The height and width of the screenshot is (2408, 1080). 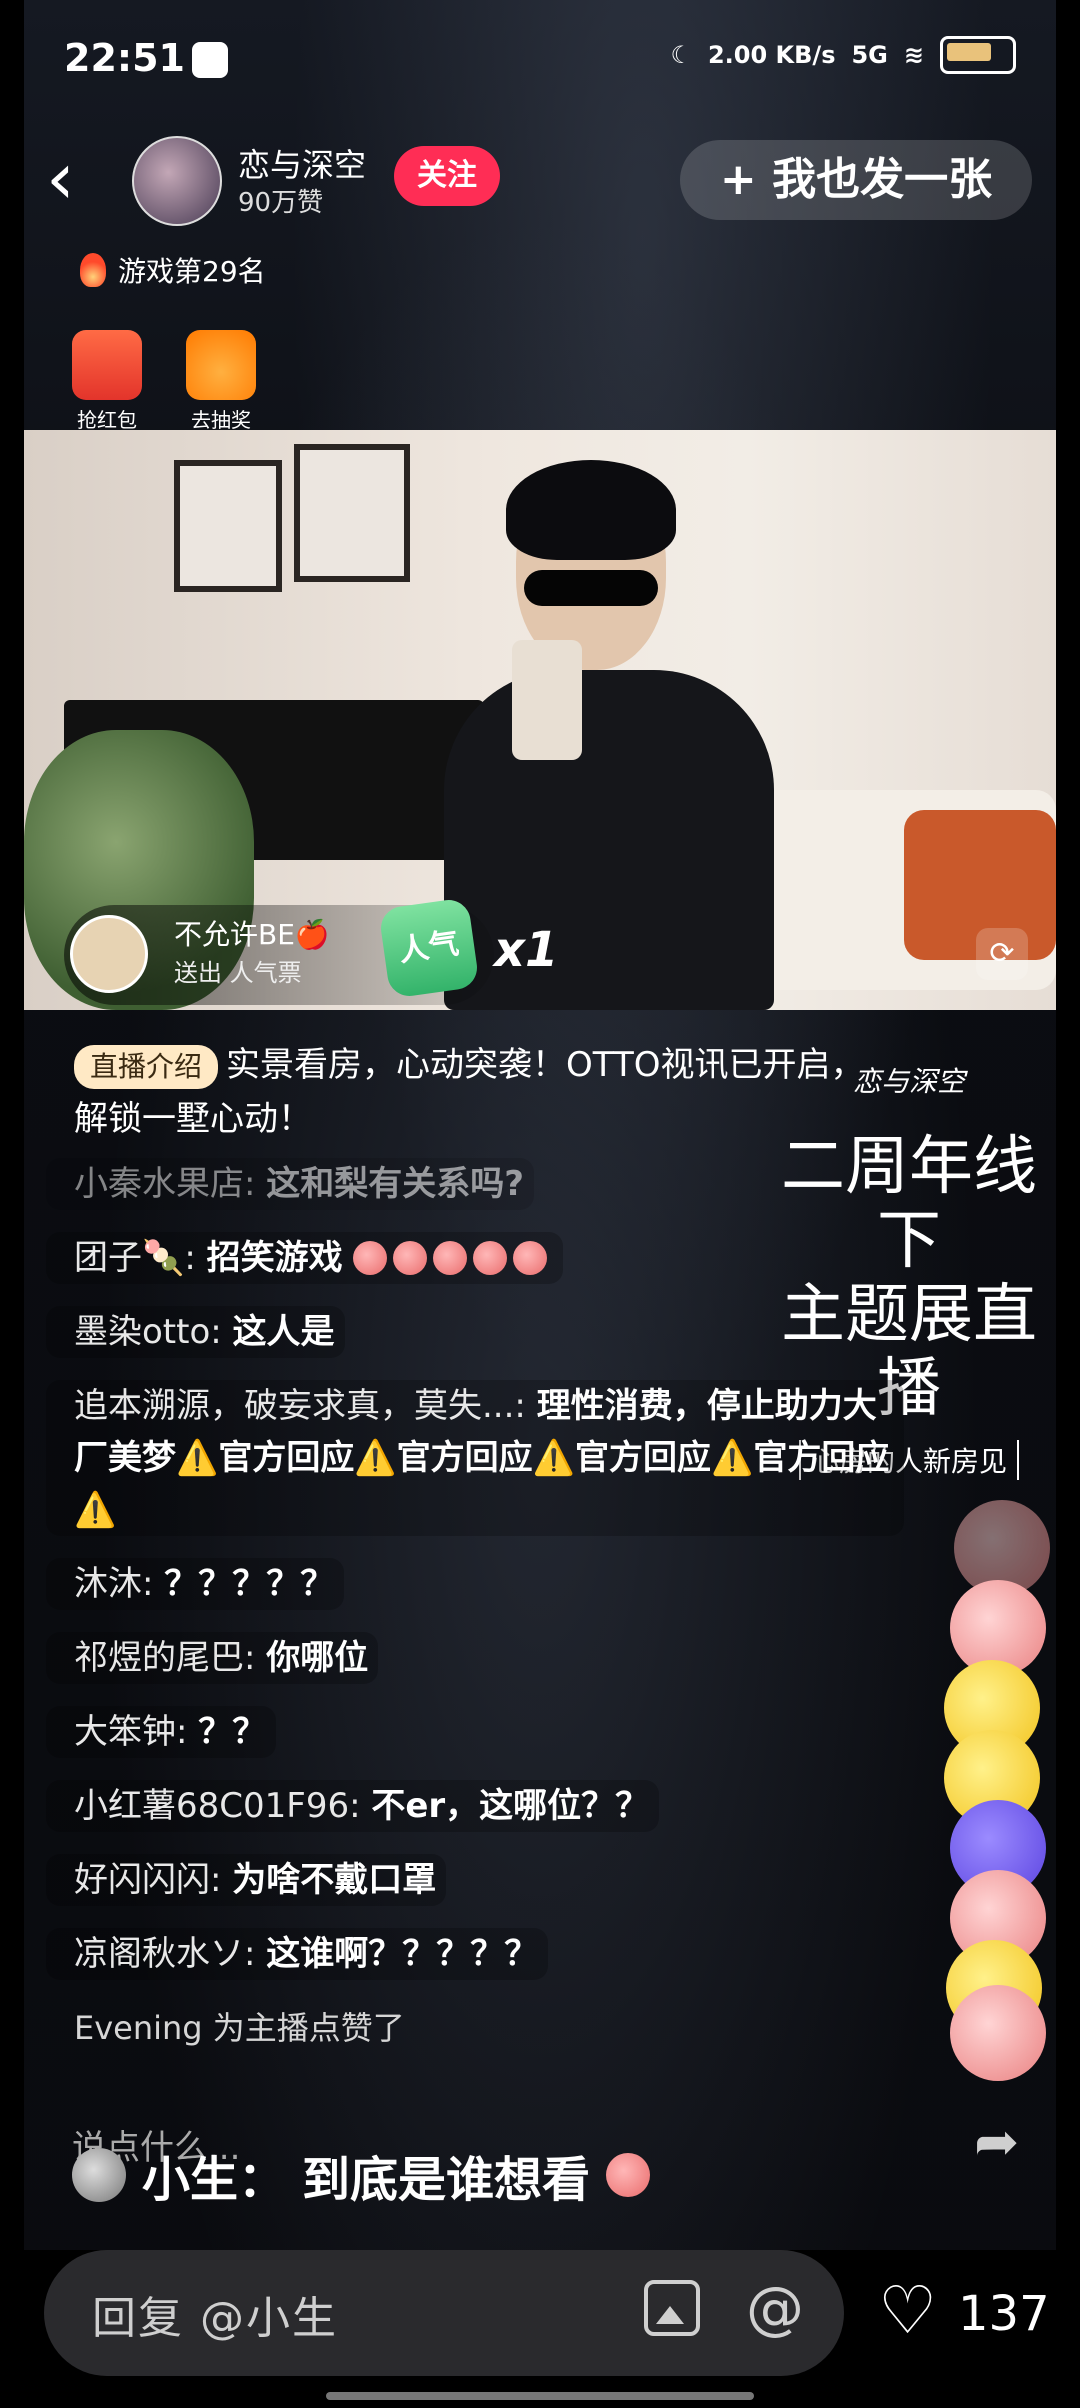 What do you see at coordinates (591, 588) in the screenshot?
I see `sunglasses` at bounding box center [591, 588].